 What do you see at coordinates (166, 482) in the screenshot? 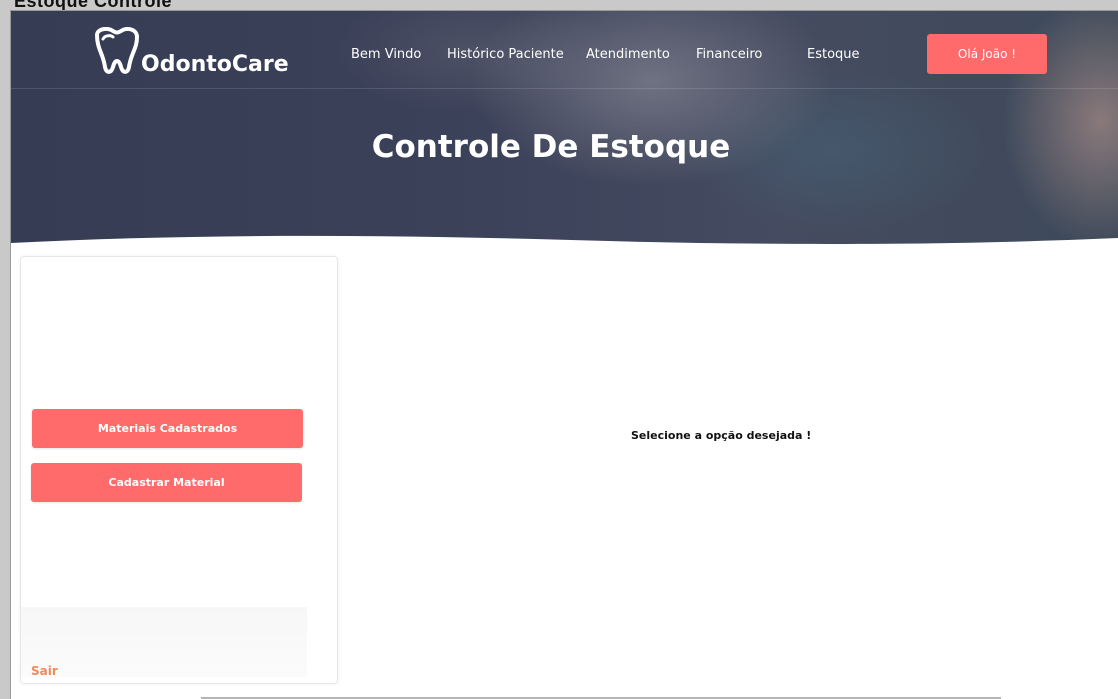
I see `cadastrar-material-button: Cadastrar Material` at bounding box center [166, 482].